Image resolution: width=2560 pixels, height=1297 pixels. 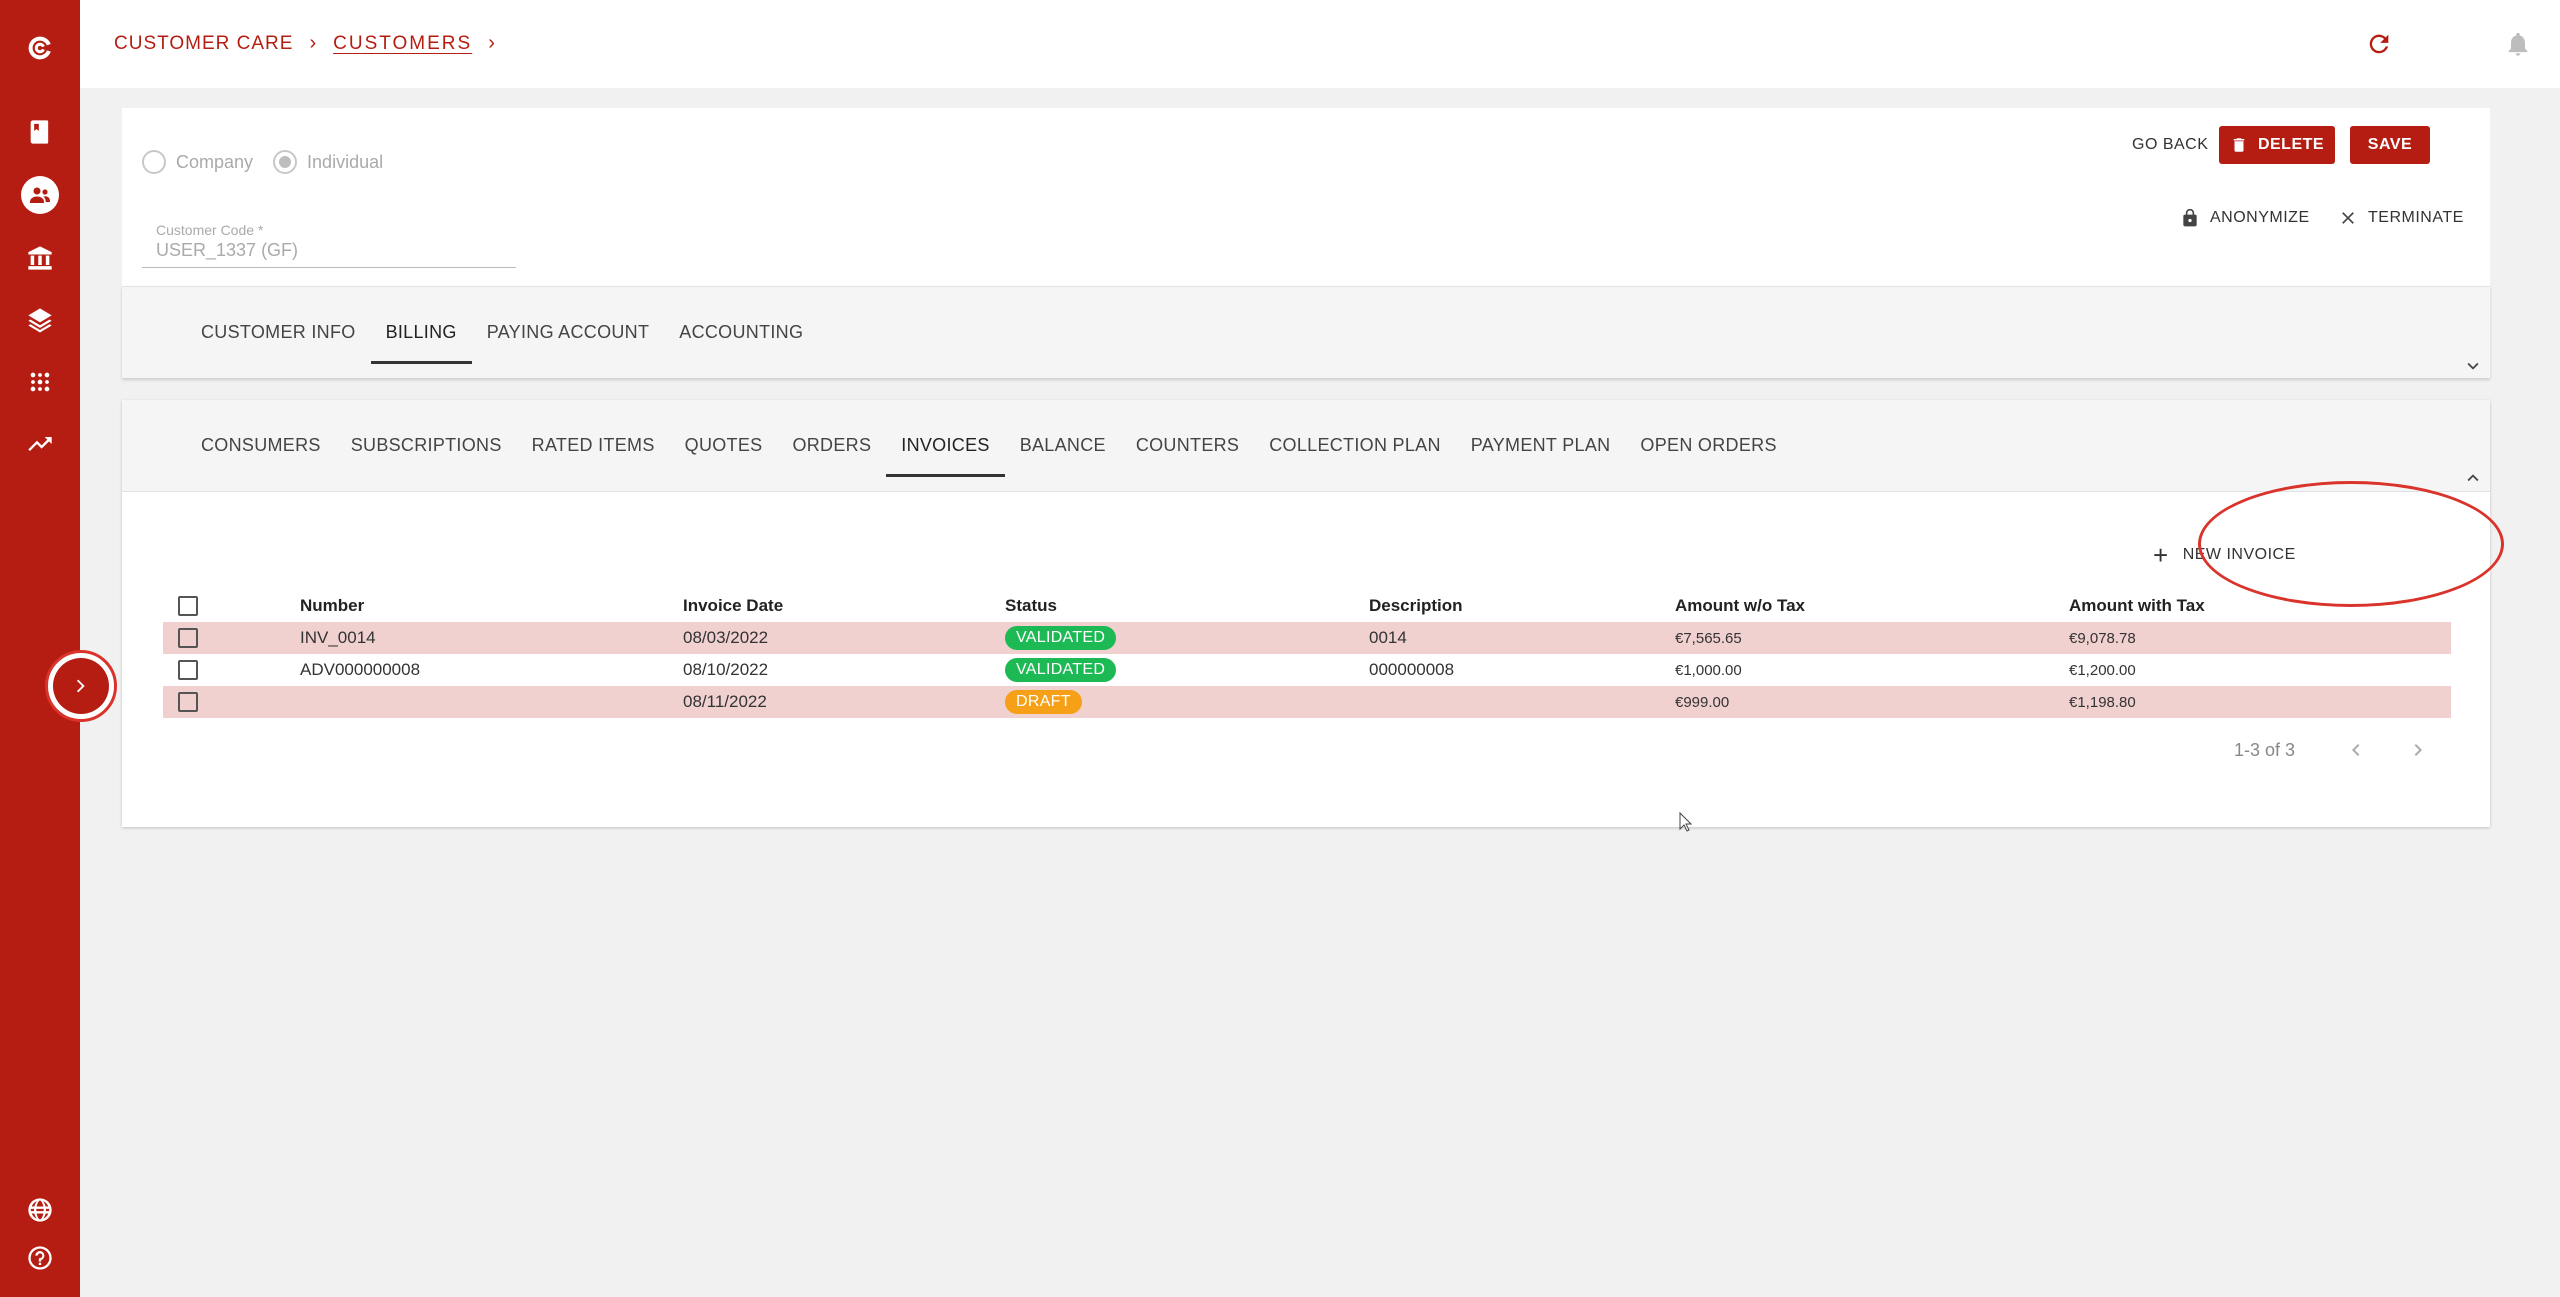 I want to click on column-amount-net: Amount w/o Tax, so click(x=1740, y=606).